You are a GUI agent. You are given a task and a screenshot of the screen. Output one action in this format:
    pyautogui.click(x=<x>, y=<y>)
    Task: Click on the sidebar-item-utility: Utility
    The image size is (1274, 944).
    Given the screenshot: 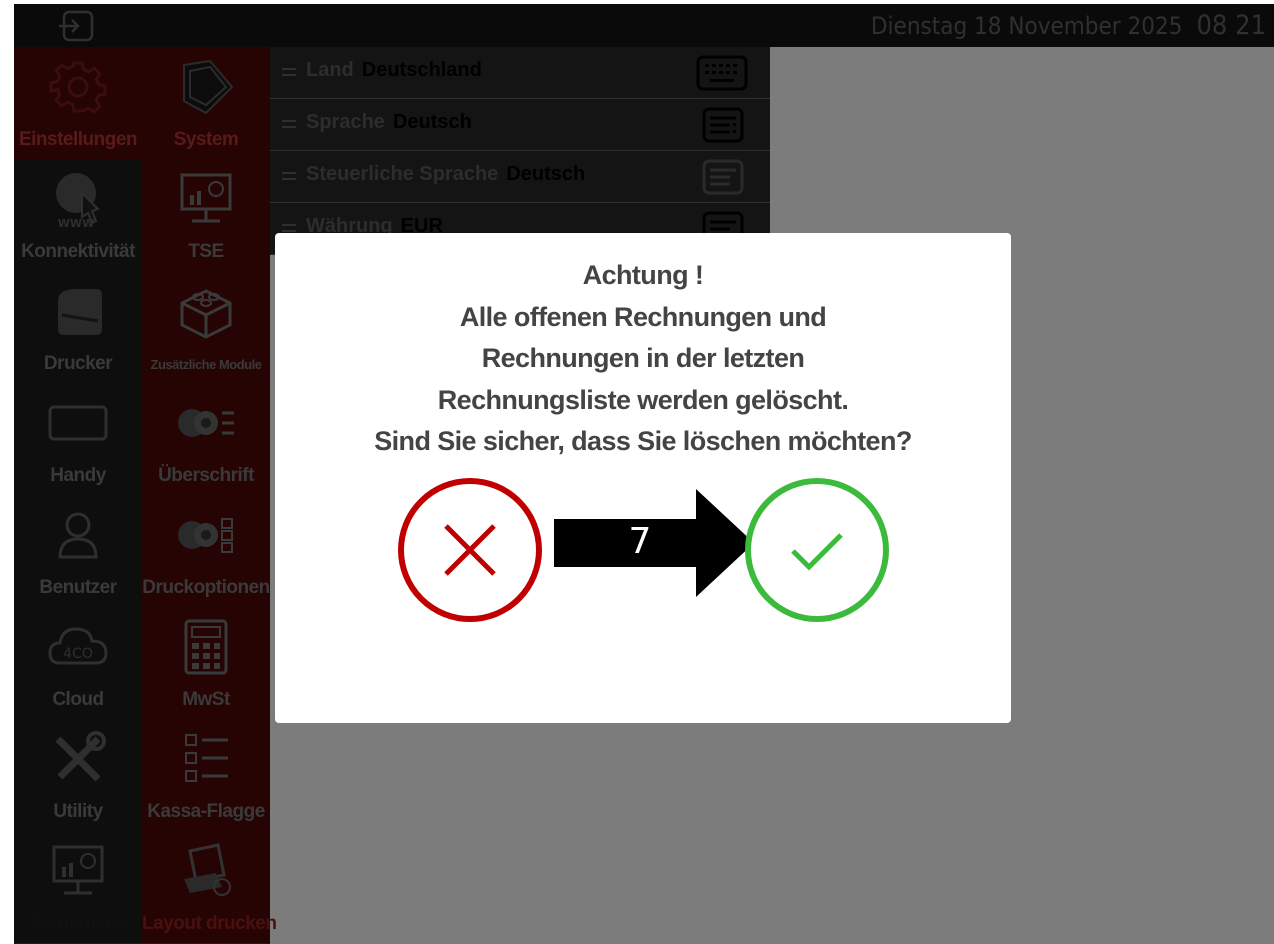 What is the action you would take?
    pyautogui.click(x=78, y=775)
    